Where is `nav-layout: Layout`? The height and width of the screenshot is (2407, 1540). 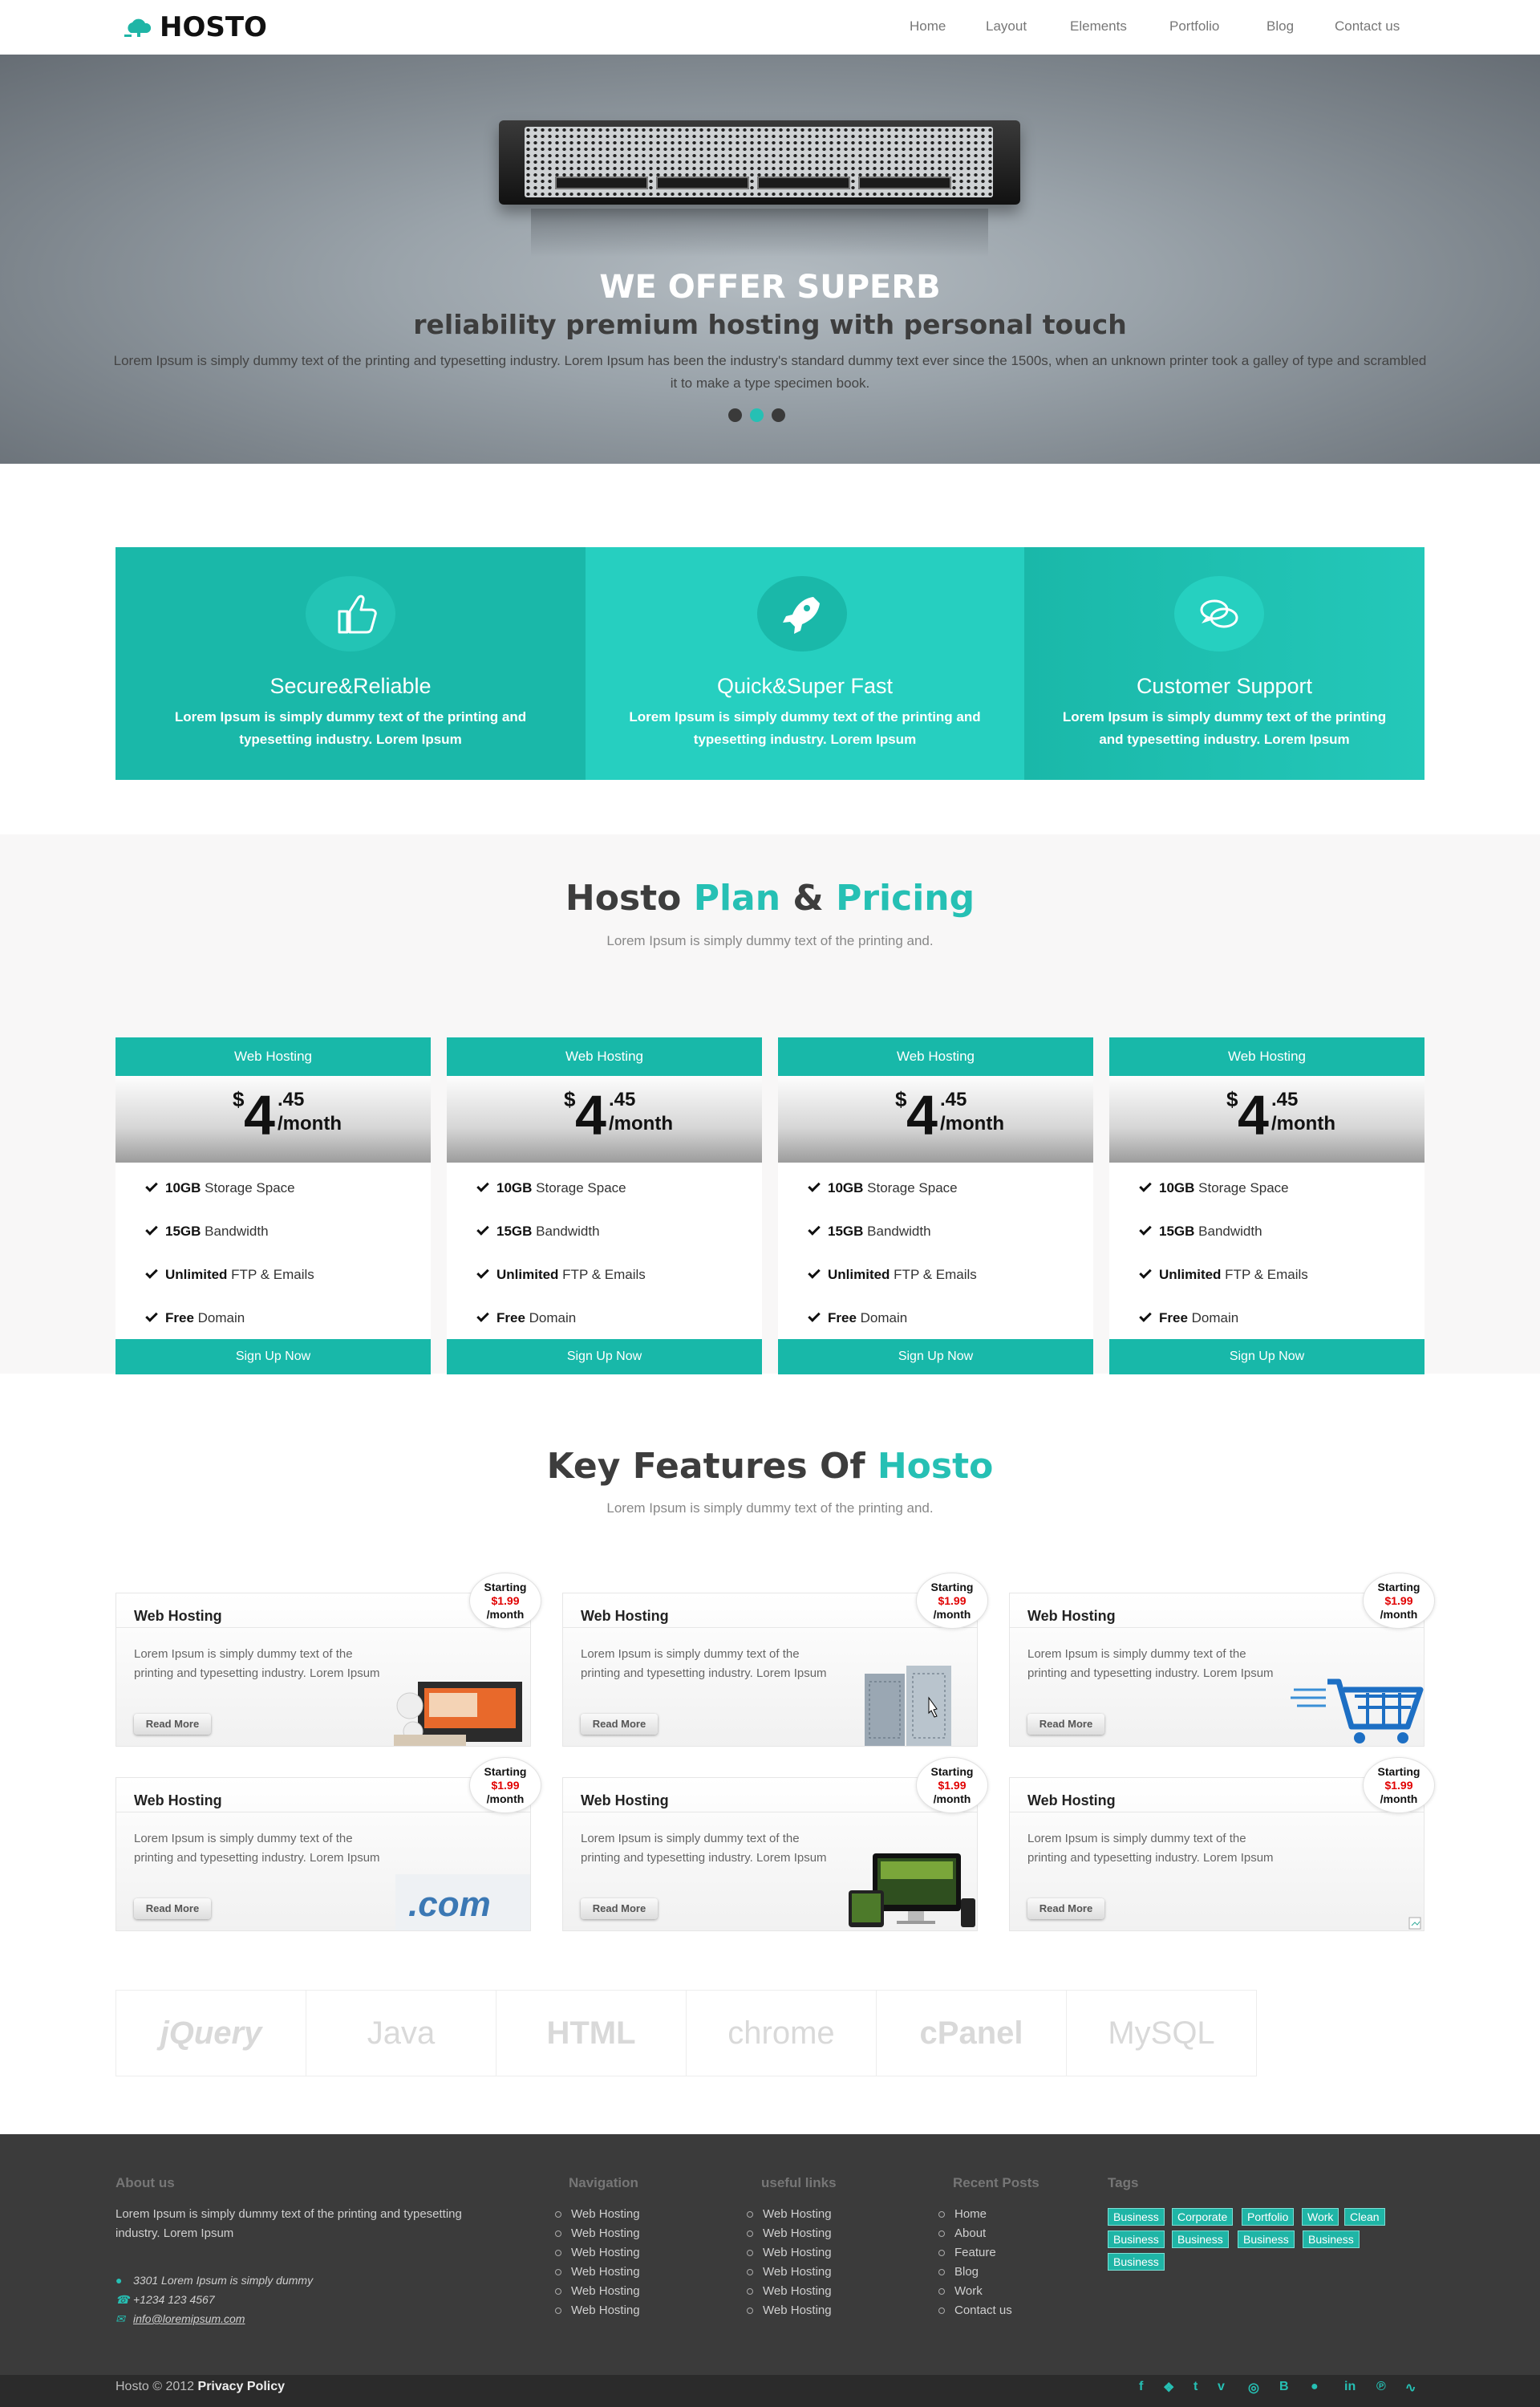
nav-layout: Layout is located at coordinates (1007, 27).